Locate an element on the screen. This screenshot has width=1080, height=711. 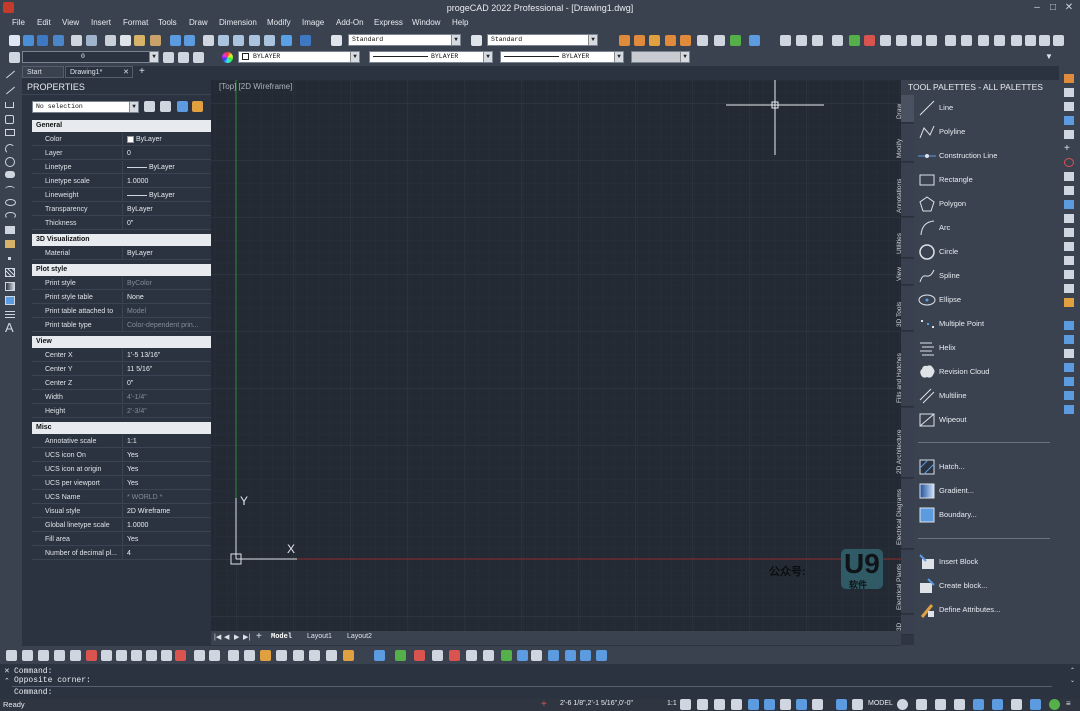
wave-icon is located at coordinates (553, 655).